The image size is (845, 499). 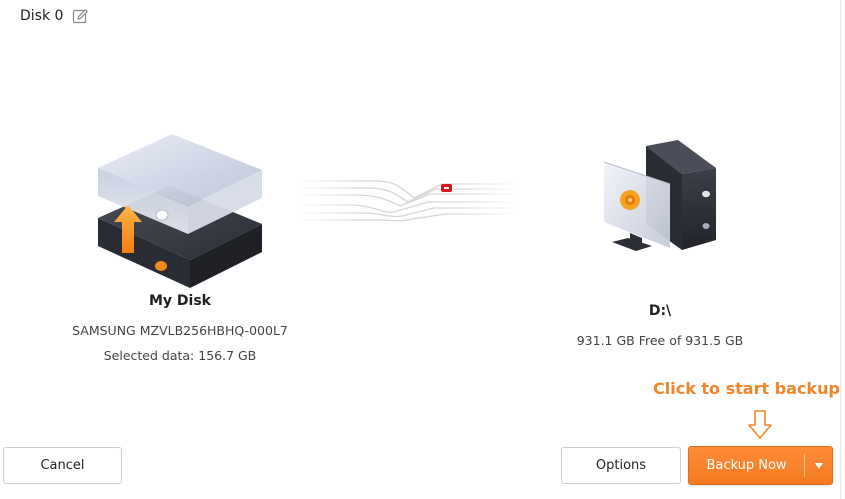 I want to click on destination-free-space: 931.1 GB Free of 931.5 GB, so click(x=660, y=340).